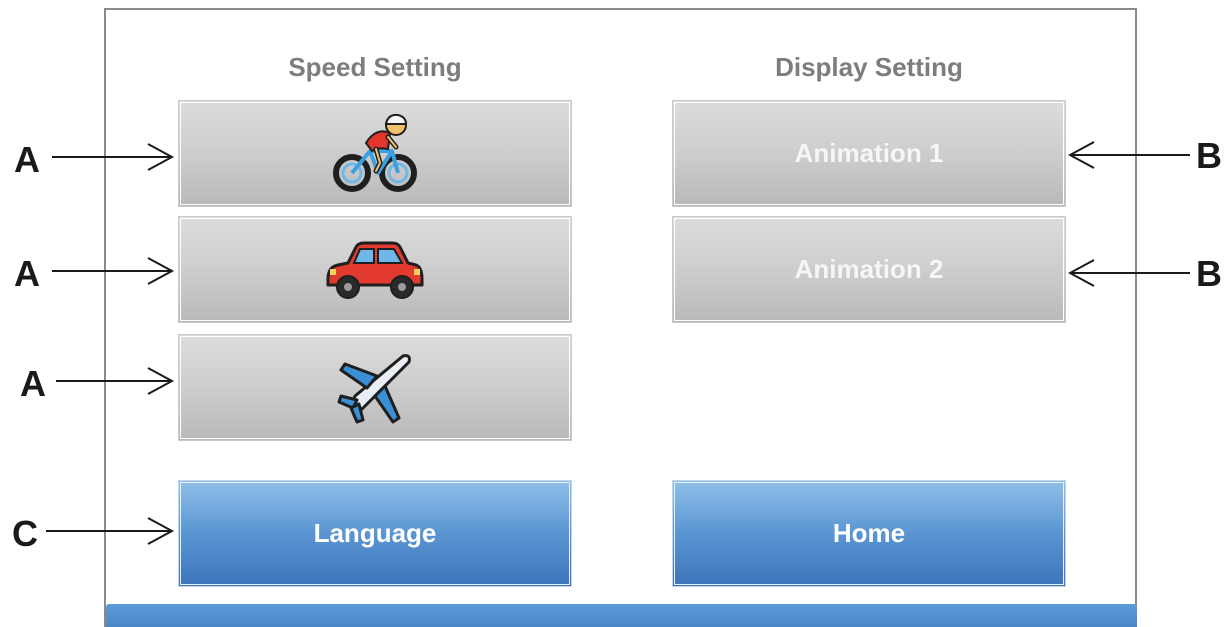 This screenshot has width=1230, height=627. I want to click on callout-a-2: A, so click(27, 273).